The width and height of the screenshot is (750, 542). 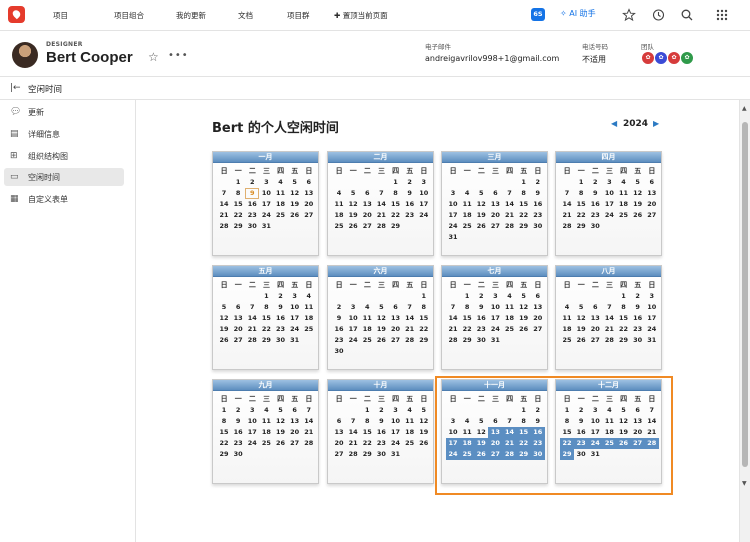 What do you see at coordinates (745, 294) in the screenshot?
I see `scroll-thumb` at bounding box center [745, 294].